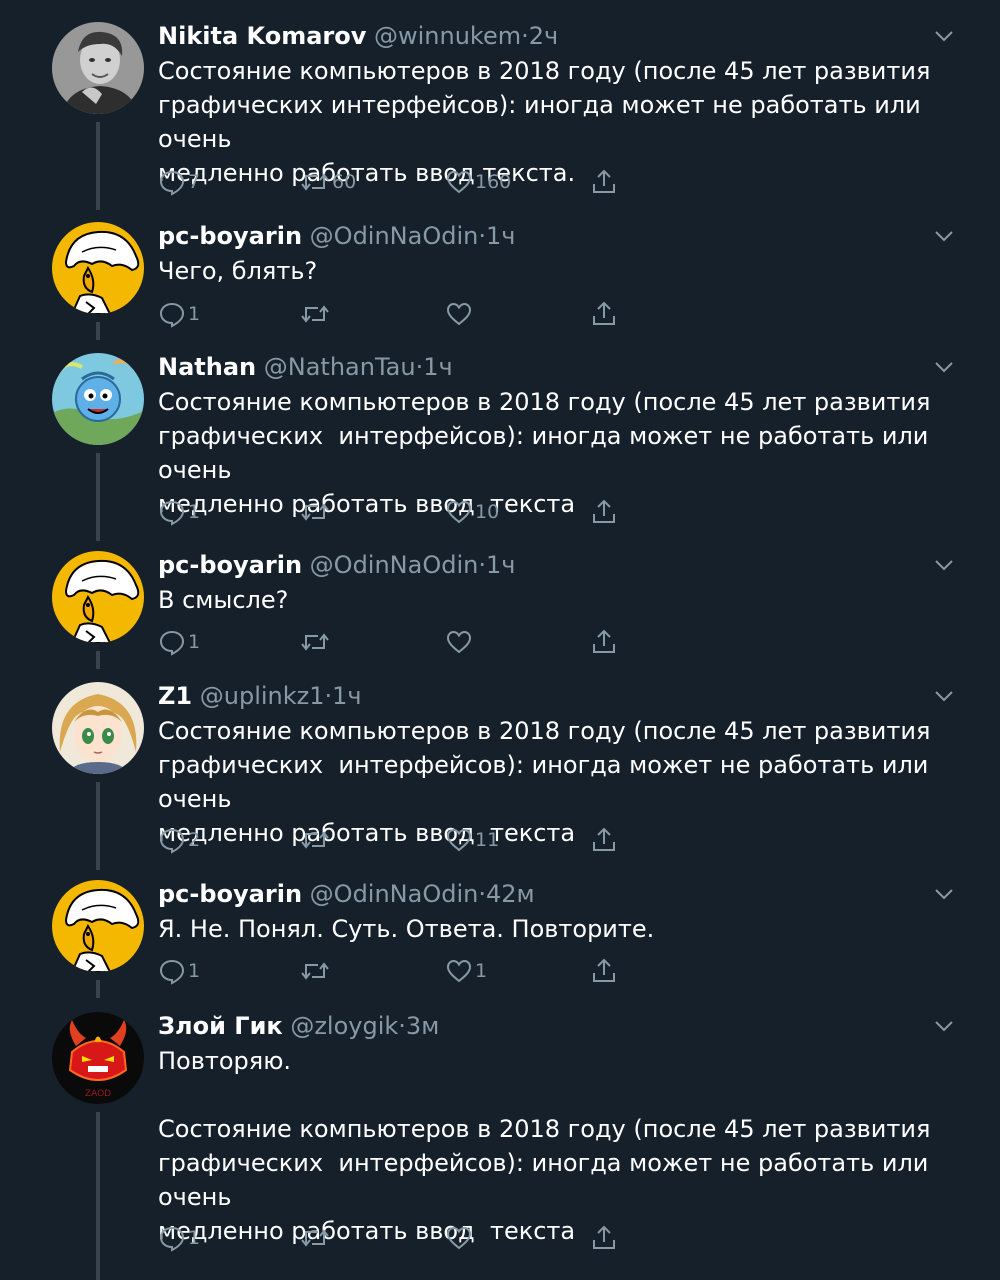  What do you see at coordinates (398, 182) in the screenshot?
I see `tweet-actions: 7 60 160` at bounding box center [398, 182].